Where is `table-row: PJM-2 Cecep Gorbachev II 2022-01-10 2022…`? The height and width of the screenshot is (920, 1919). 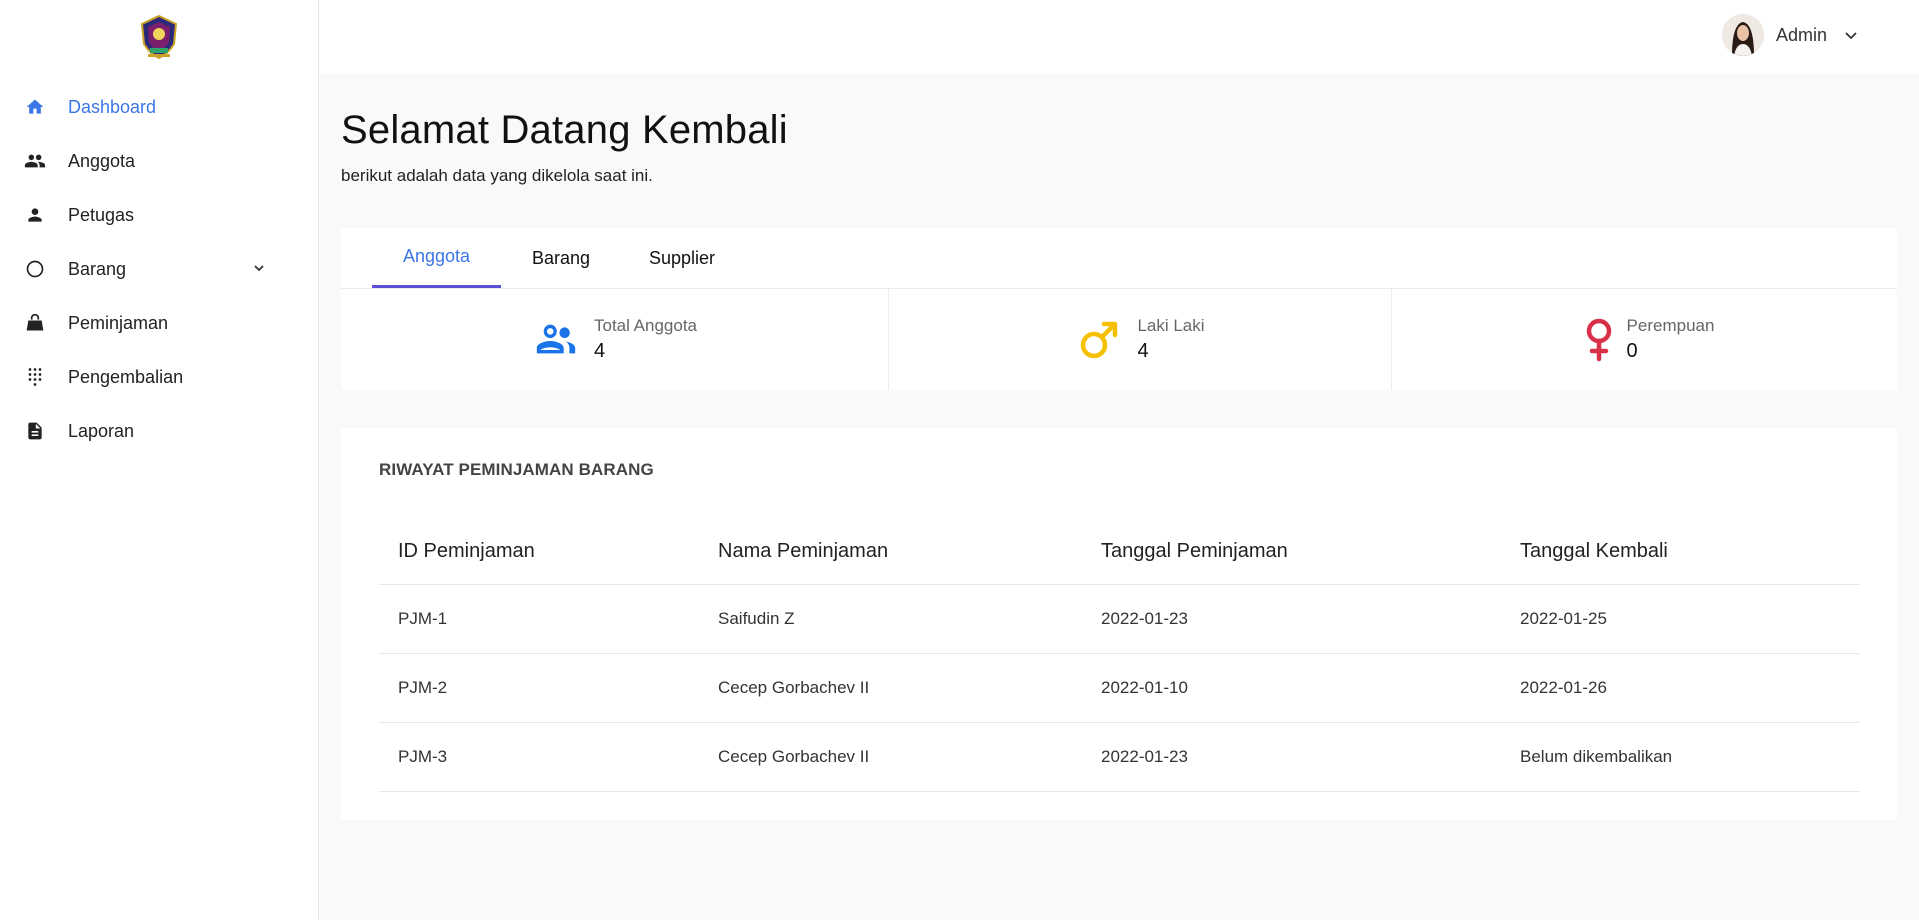
table-row: PJM-2 Cecep Gorbachev II 2022-01-10 2022… is located at coordinates (1119, 688).